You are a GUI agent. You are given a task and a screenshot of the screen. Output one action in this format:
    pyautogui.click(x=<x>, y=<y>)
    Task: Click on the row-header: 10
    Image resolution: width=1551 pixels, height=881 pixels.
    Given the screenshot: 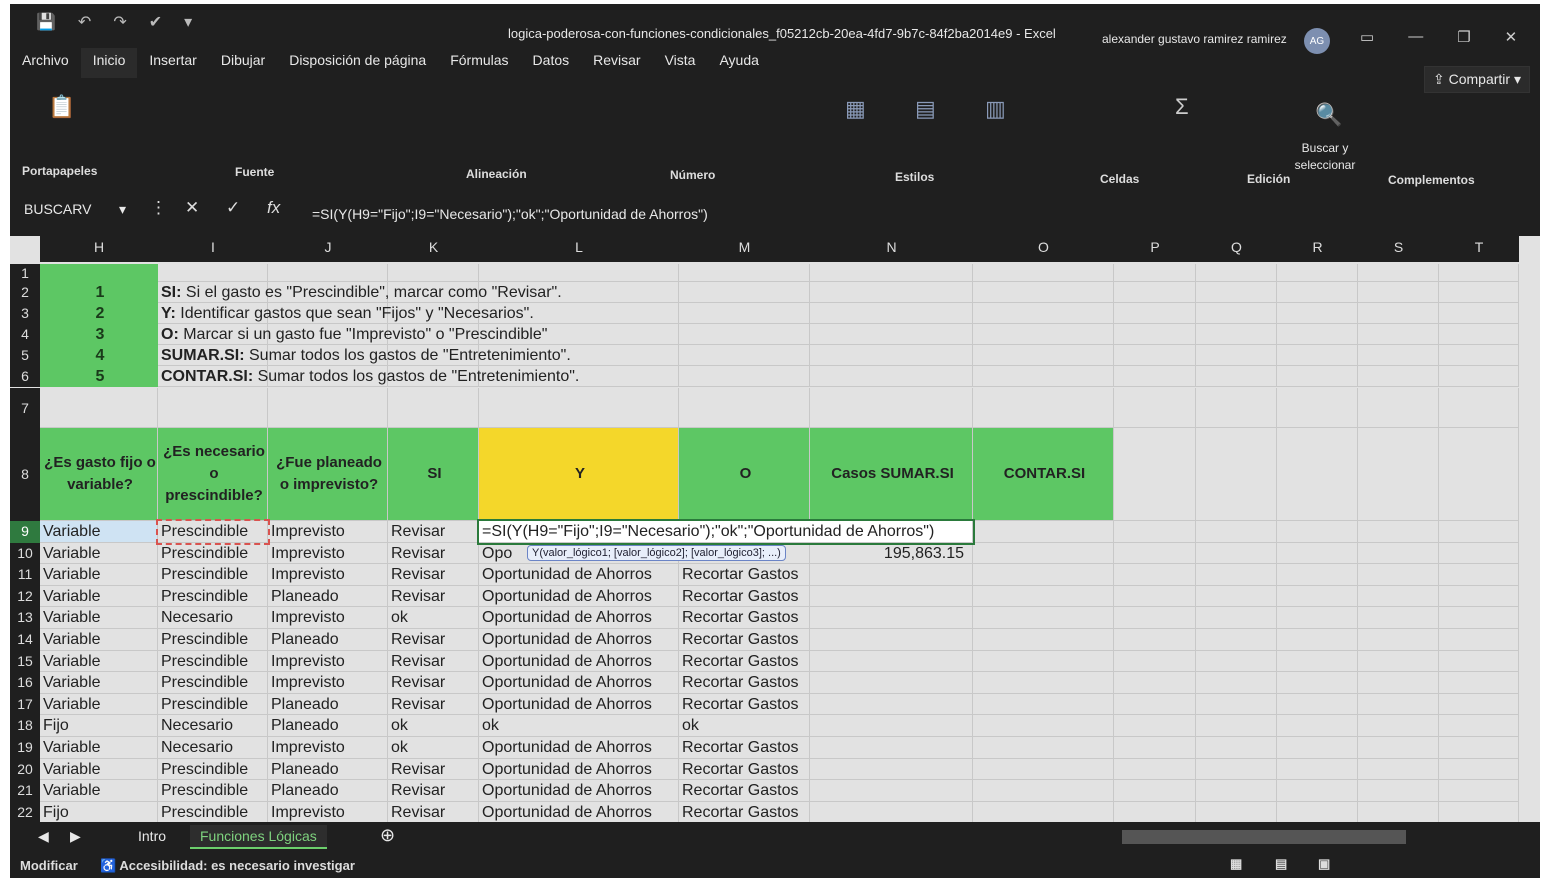 What is the action you would take?
    pyautogui.click(x=25, y=553)
    